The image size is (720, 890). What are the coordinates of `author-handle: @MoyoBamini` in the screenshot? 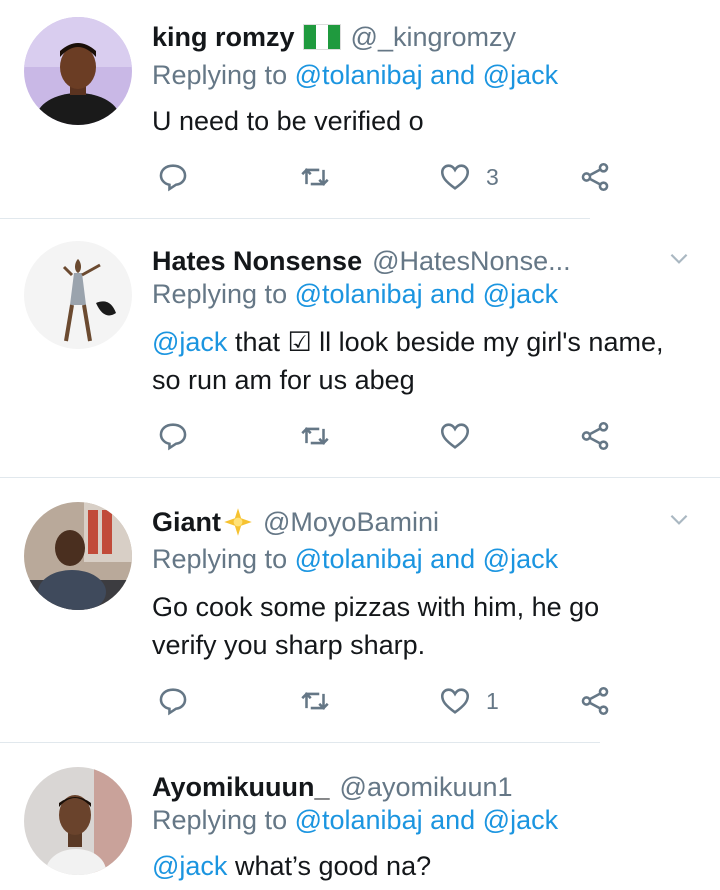 It's located at (351, 522).